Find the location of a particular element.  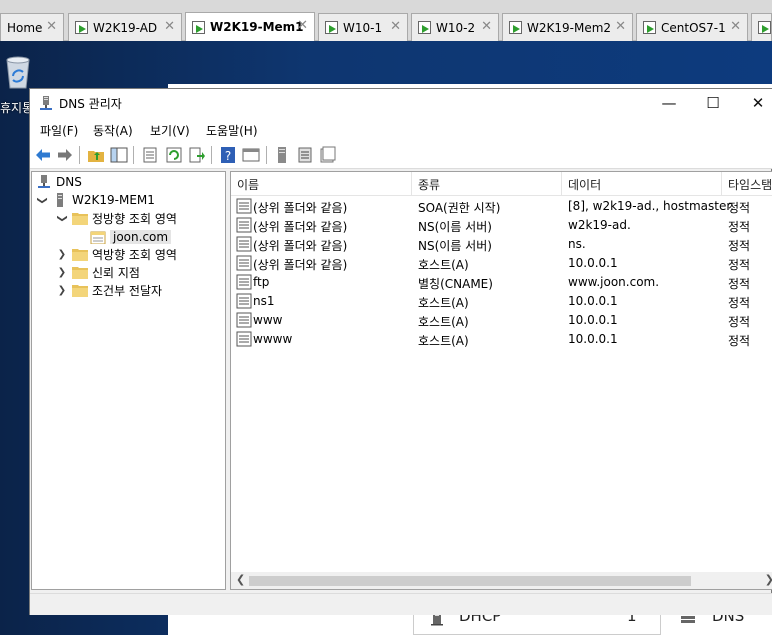

server-icon is located at coordinates (282, 155).